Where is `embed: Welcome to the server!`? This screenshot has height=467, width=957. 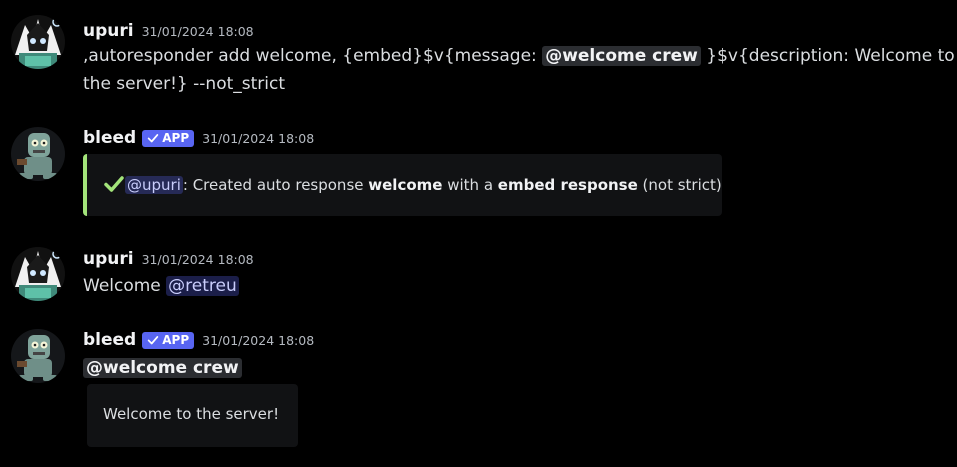 embed: Welcome to the server! is located at coordinates (192, 415).